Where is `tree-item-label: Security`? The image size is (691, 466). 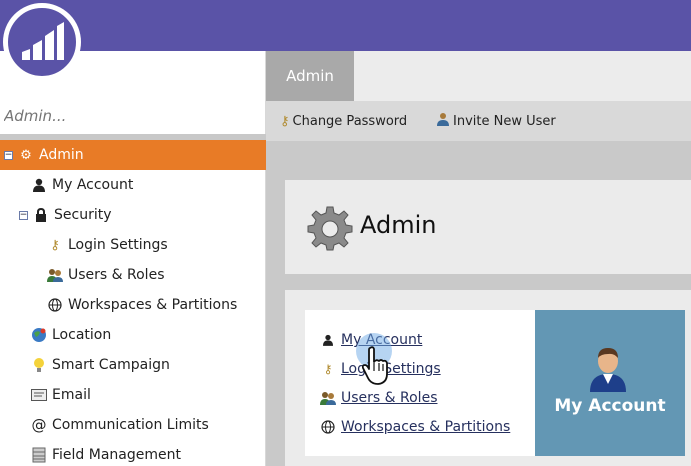
tree-item-label: Security is located at coordinates (83, 215).